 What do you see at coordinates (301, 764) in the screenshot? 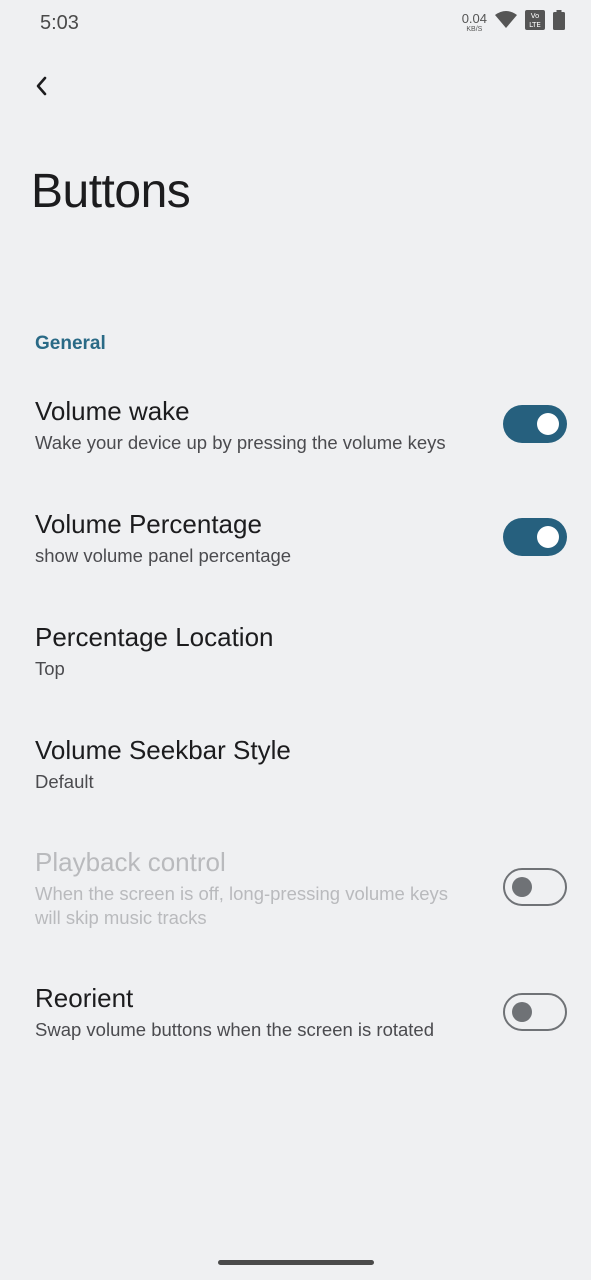
I see `pref-volume-seekbar-style: Volume Seekbar Style Default` at bounding box center [301, 764].